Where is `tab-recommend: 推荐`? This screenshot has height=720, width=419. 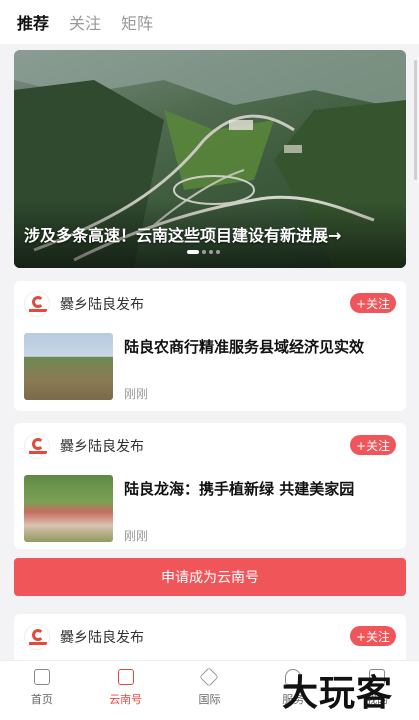 tab-recommend: 推荐 is located at coordinates (33, 22).